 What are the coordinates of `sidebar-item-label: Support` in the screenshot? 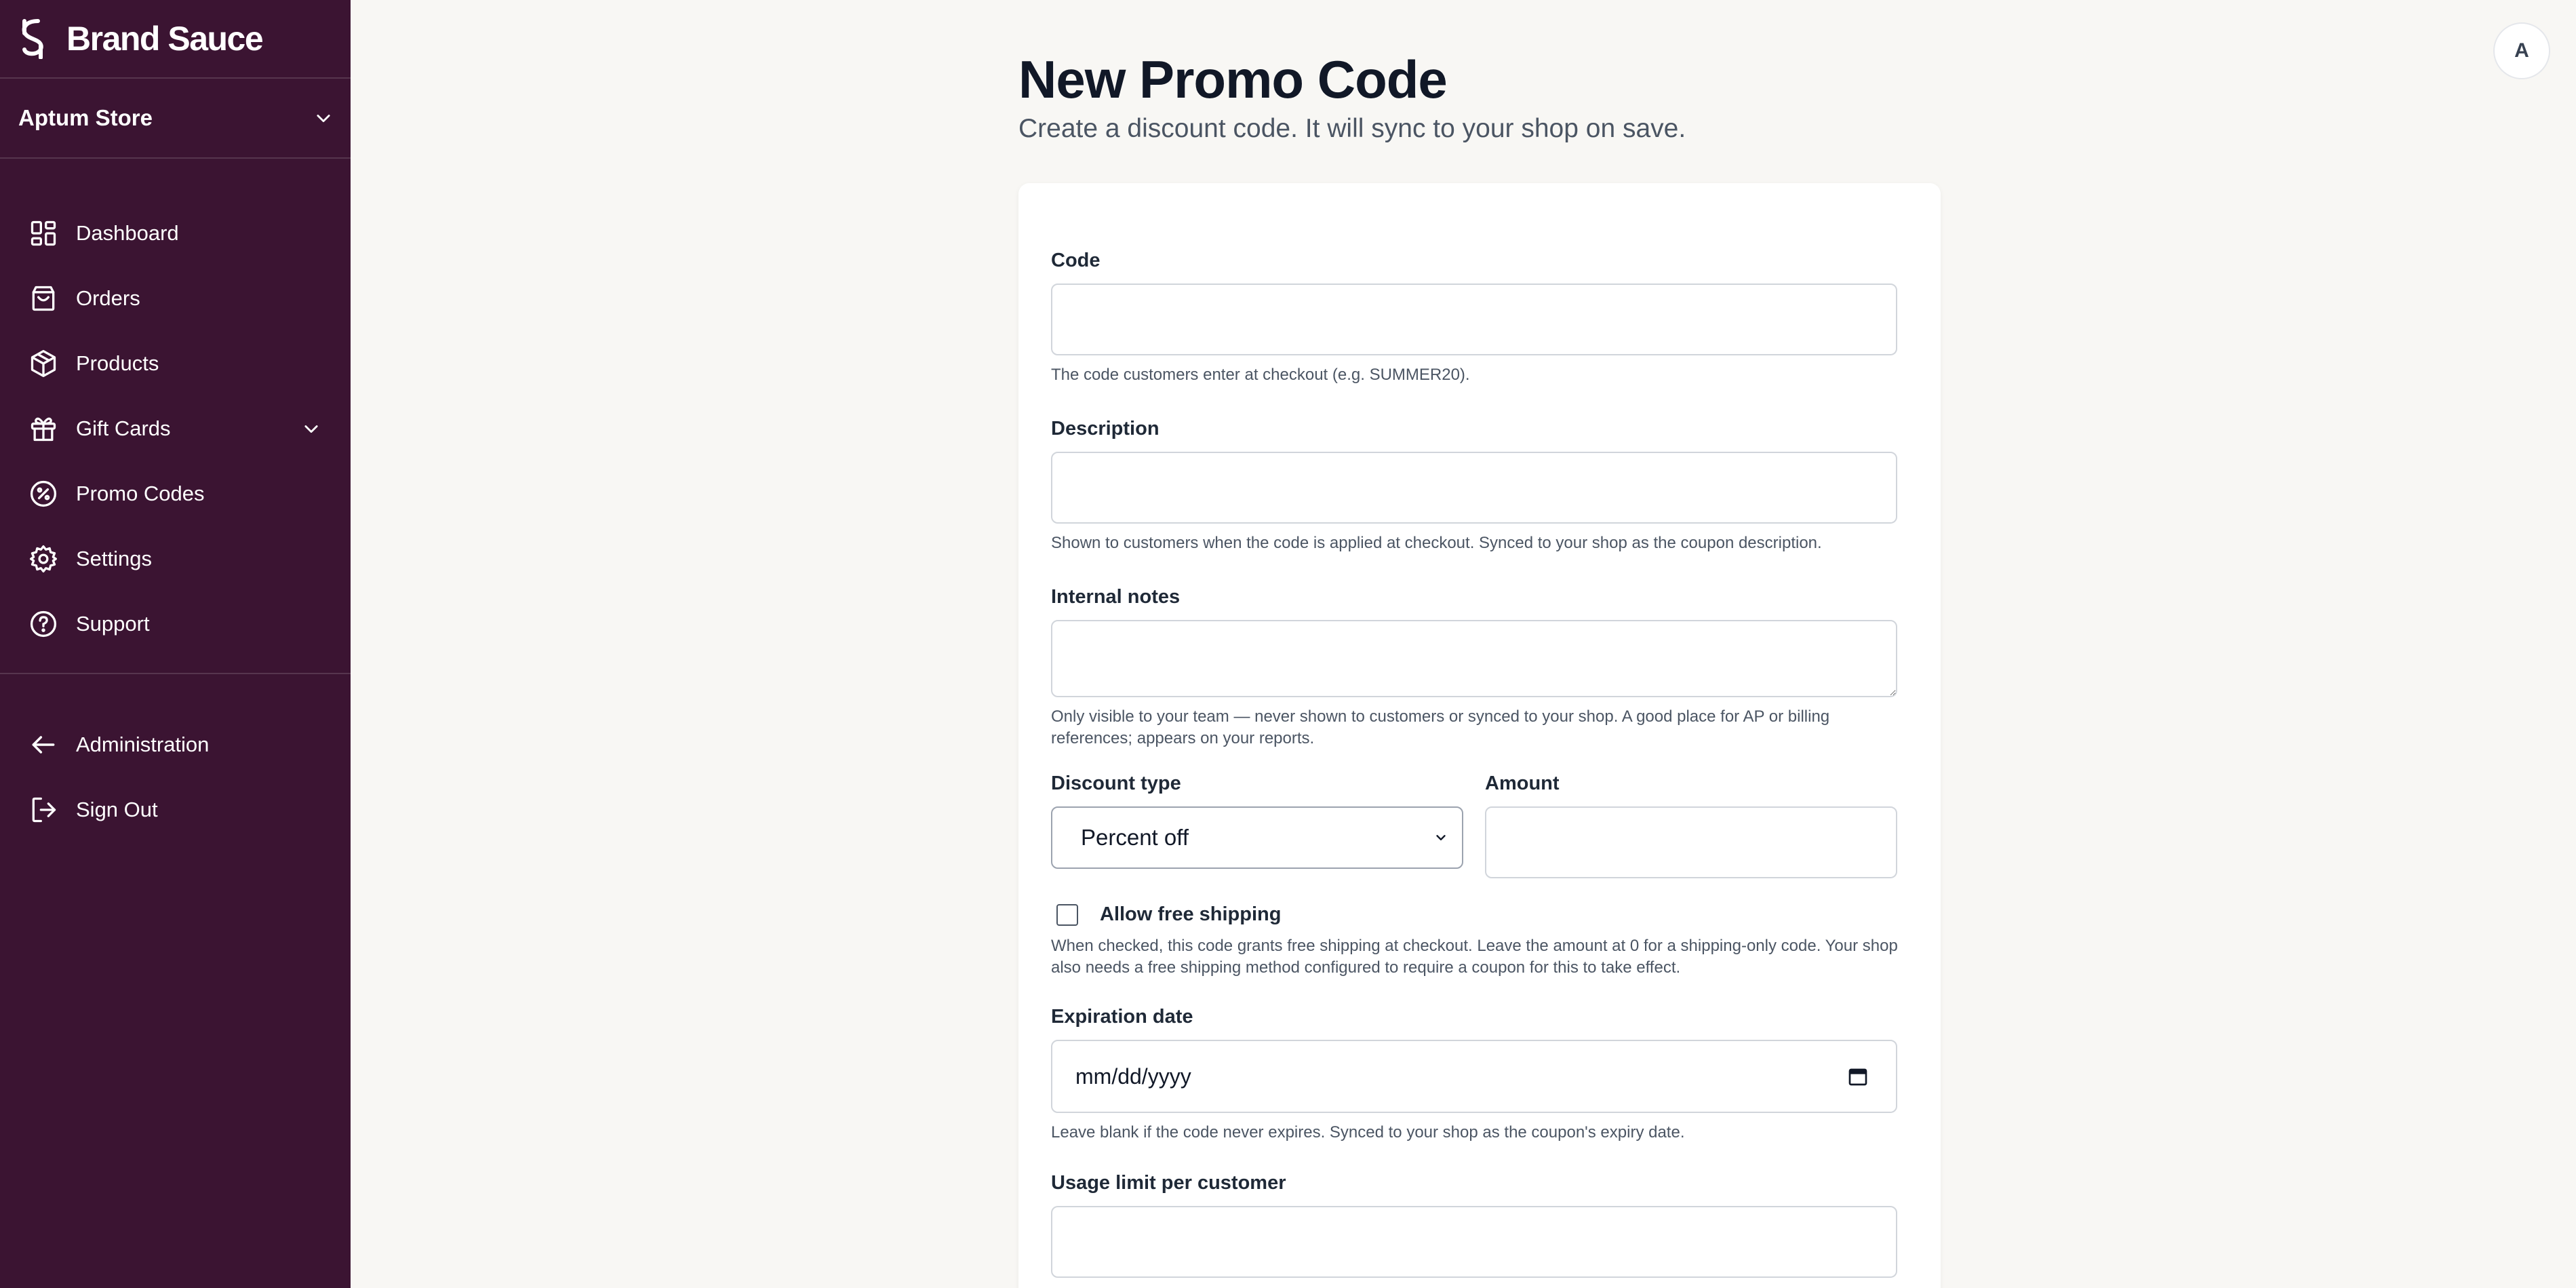 It's located at (113, 624).